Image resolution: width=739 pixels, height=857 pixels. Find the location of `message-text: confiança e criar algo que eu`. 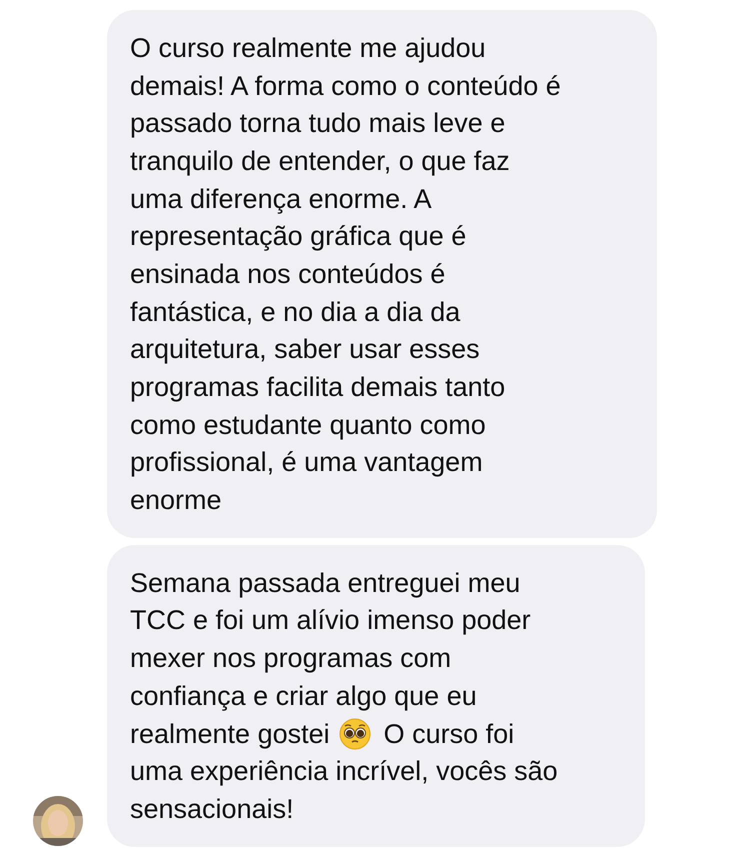

message-text: confiança e criar algo que eu is located at coordinates (303, 696).